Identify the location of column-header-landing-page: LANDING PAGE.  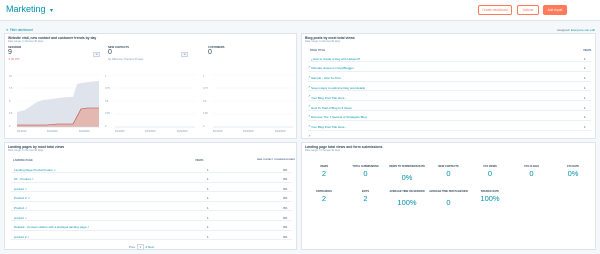
(23, 160).